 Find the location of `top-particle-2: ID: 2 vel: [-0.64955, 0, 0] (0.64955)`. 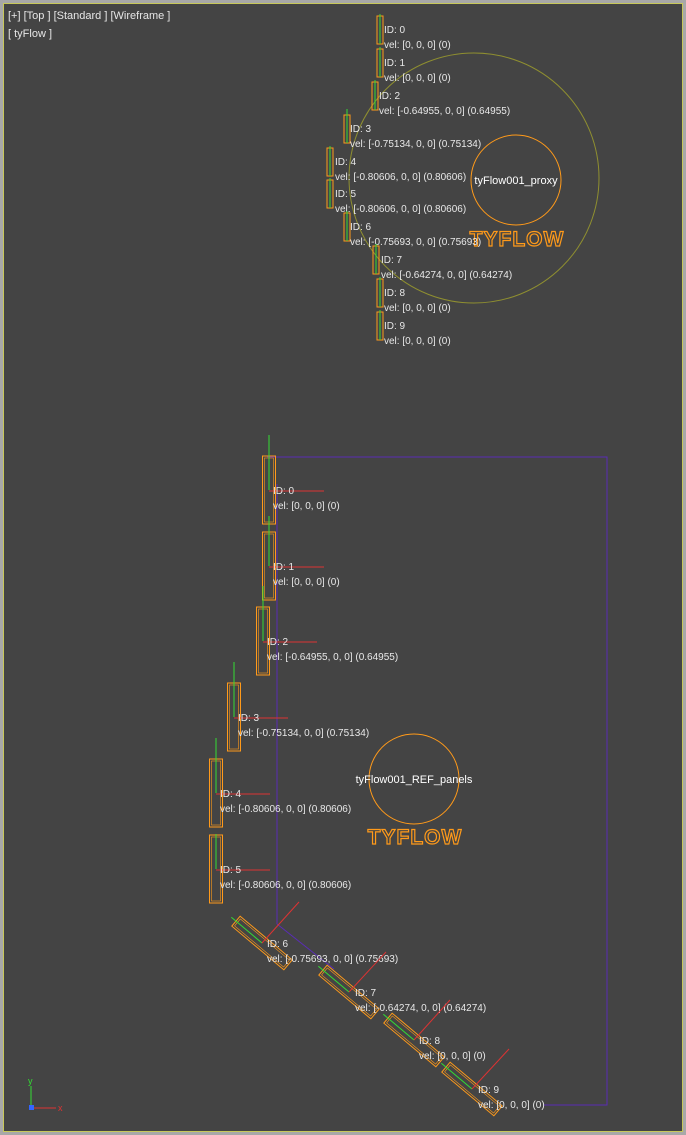

top-particle-2: ID: 2 vel: [-0.64955, 0, 0] (0.64955) is located at coordinates (440, 98).